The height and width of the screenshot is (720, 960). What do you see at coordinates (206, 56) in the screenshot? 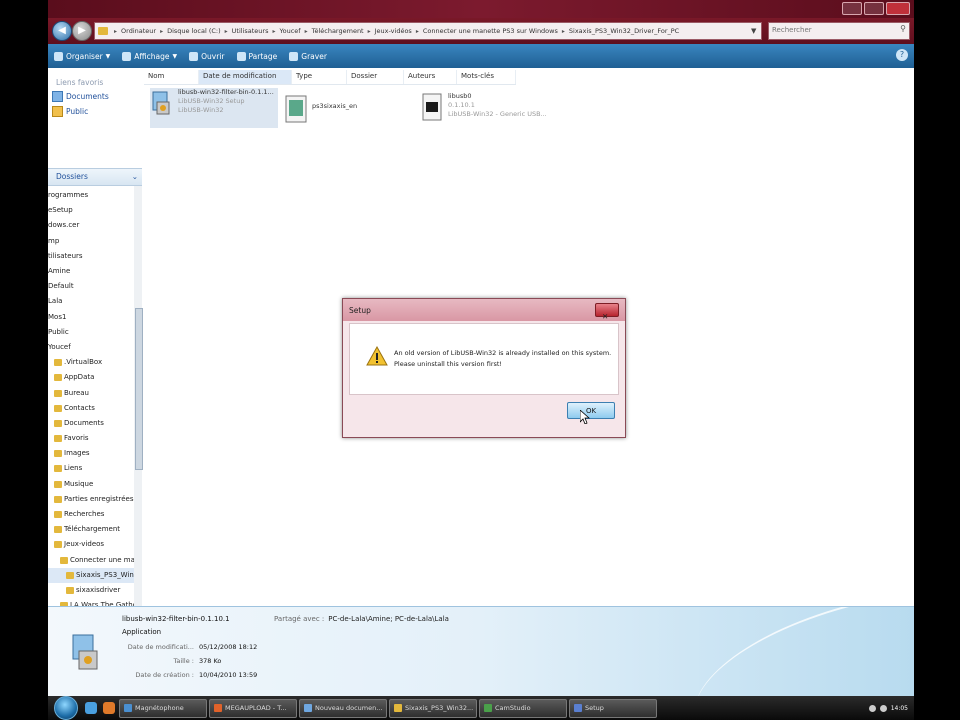
I see `open-button: Ouvrir` at bounding box center [206, 56].